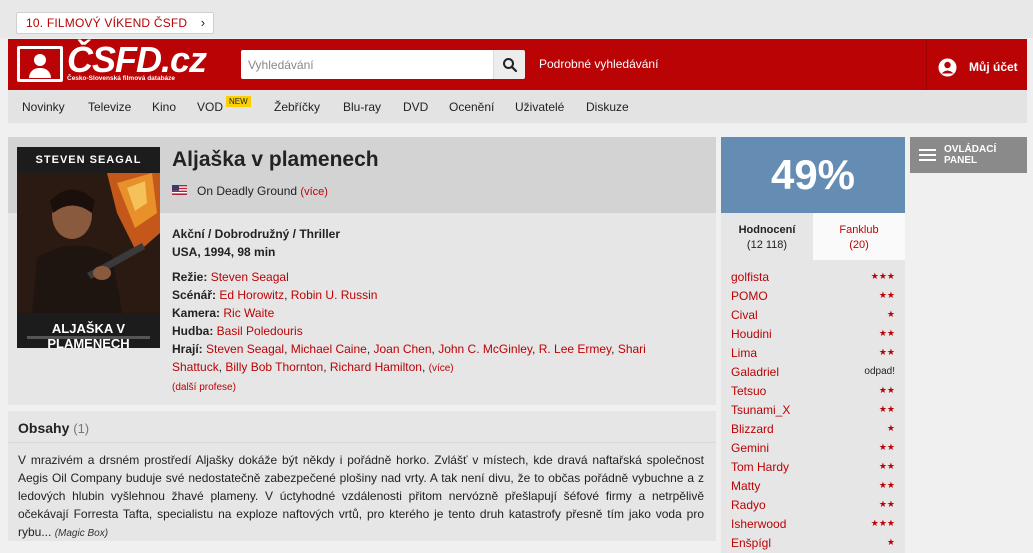 This screenshot has height=553, width=1033. I want to click on writer-link: Robin U. Russin, so click(334, 295).